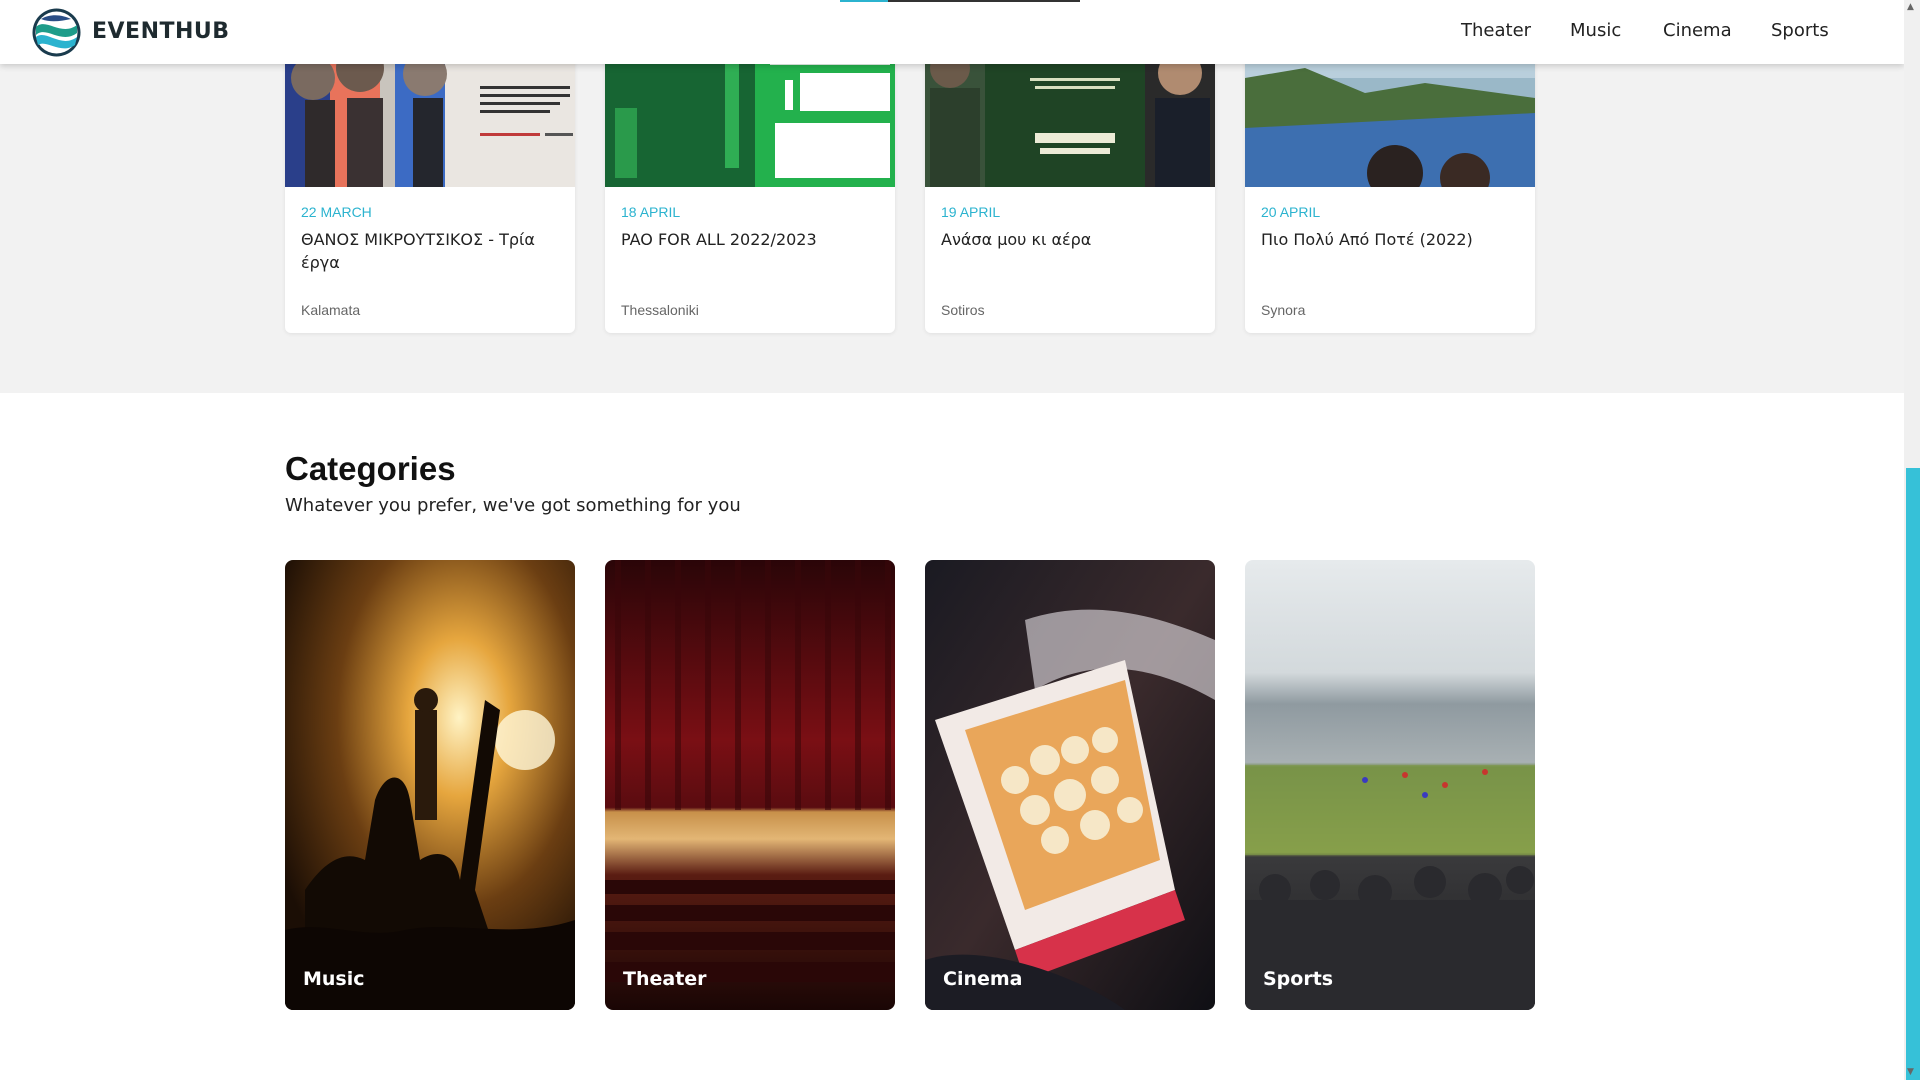 The height and width of the screenshot is (1080, 1920). Describe the element at coordinates (1390, 185) in the screenshot. I see `event-card: 20 APRIL Πιο Πολύ Από Ποτέ (2022) Synora` at that location.